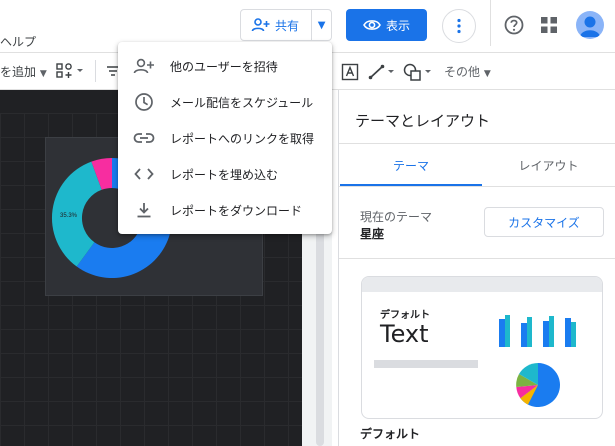  Describe the element at coordinates (236, 210) in the screenshot. I see `menu-item-label: レポートをダウンロード` at that location.